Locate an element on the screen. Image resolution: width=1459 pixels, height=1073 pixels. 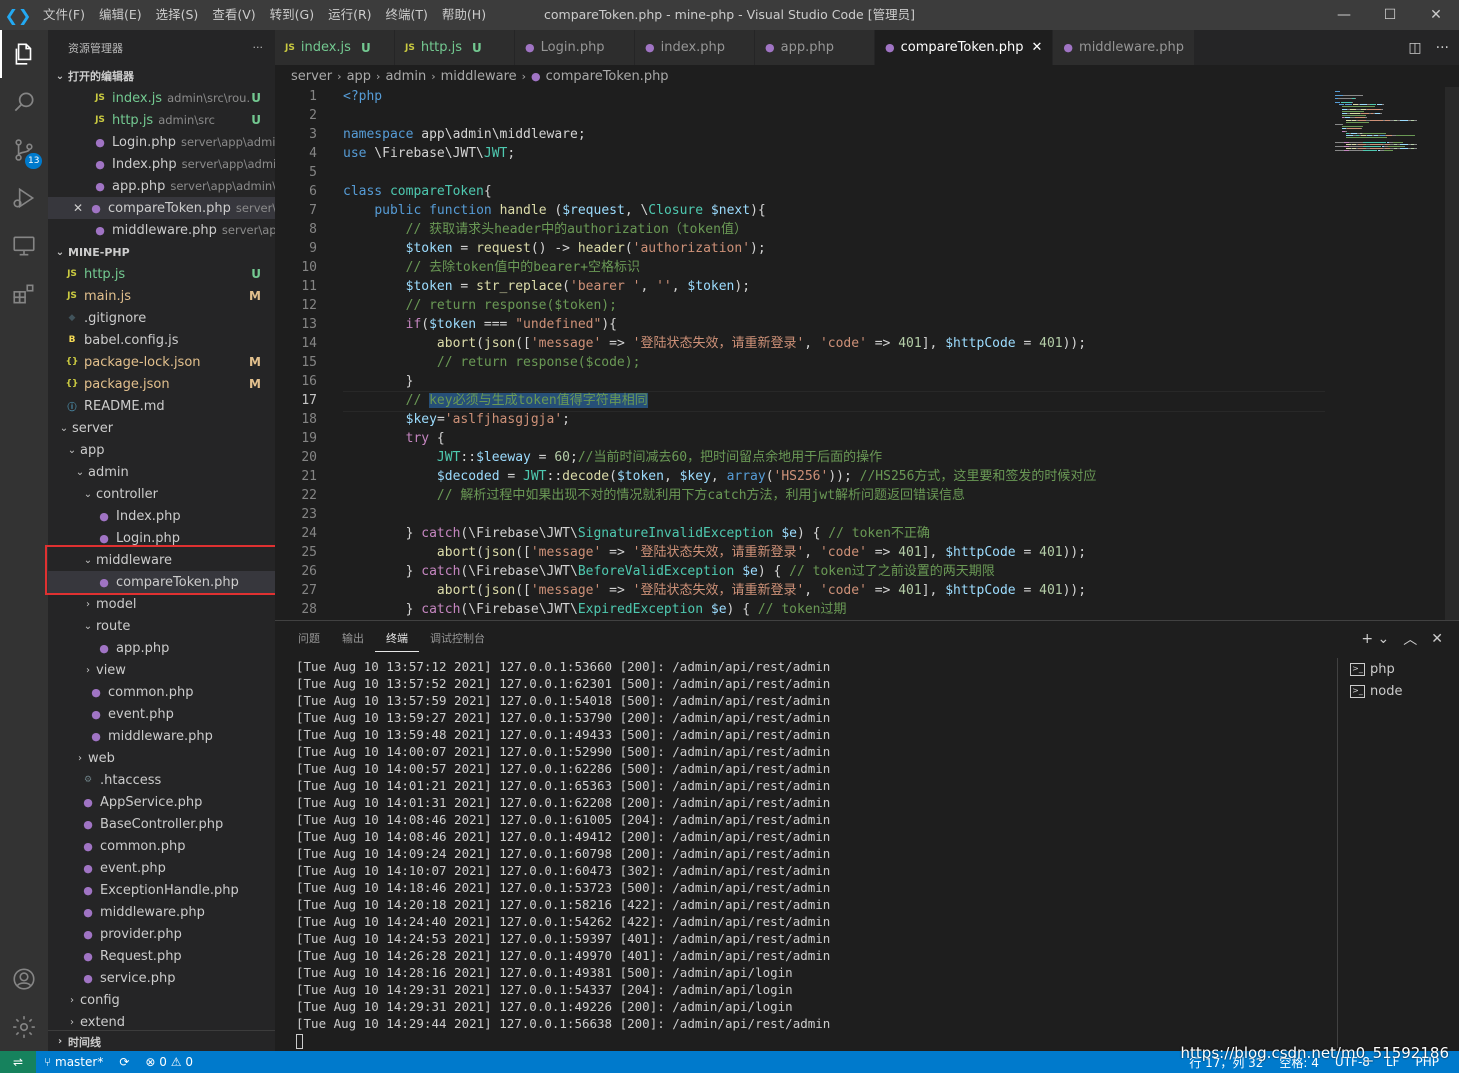
breadcrumb-item: server is located at coordinates (311, 76).